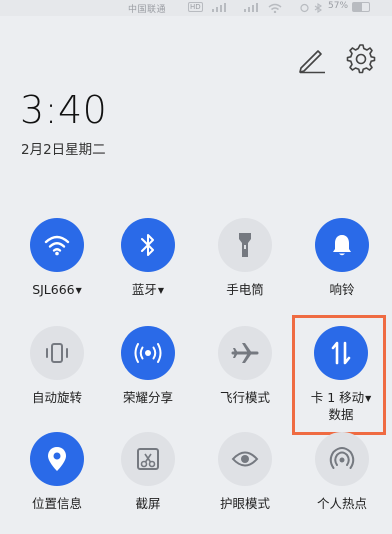 This screenshot has width=392, height=534. Describe the element at coordinates (148, 289) in the screenshot. I see `tile-label: 蓝牙▼` at that location.